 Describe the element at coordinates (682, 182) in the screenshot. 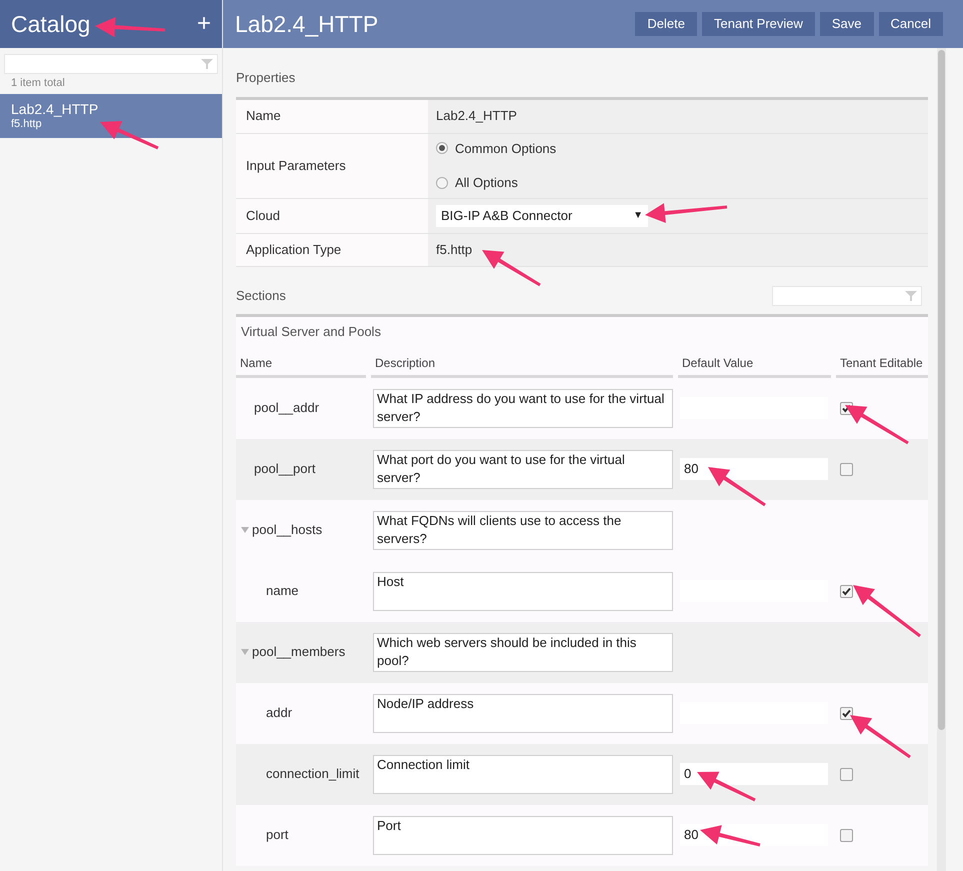

I see `radio-option: All Options` at that location.